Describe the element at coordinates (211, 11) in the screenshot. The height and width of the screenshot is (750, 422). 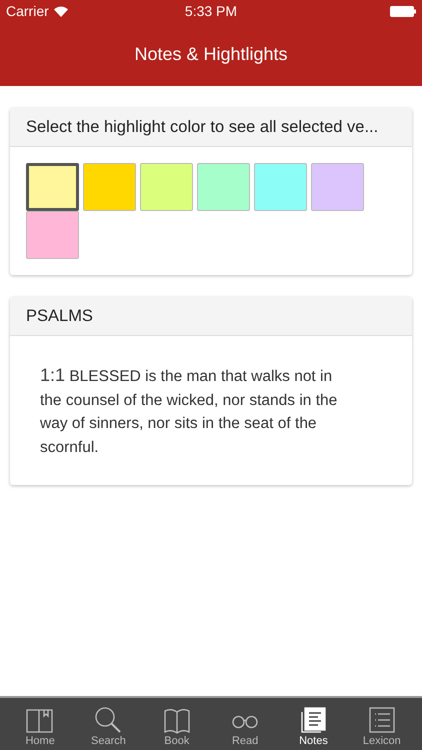
I see `clock-time: 5:33 PM` at that location.